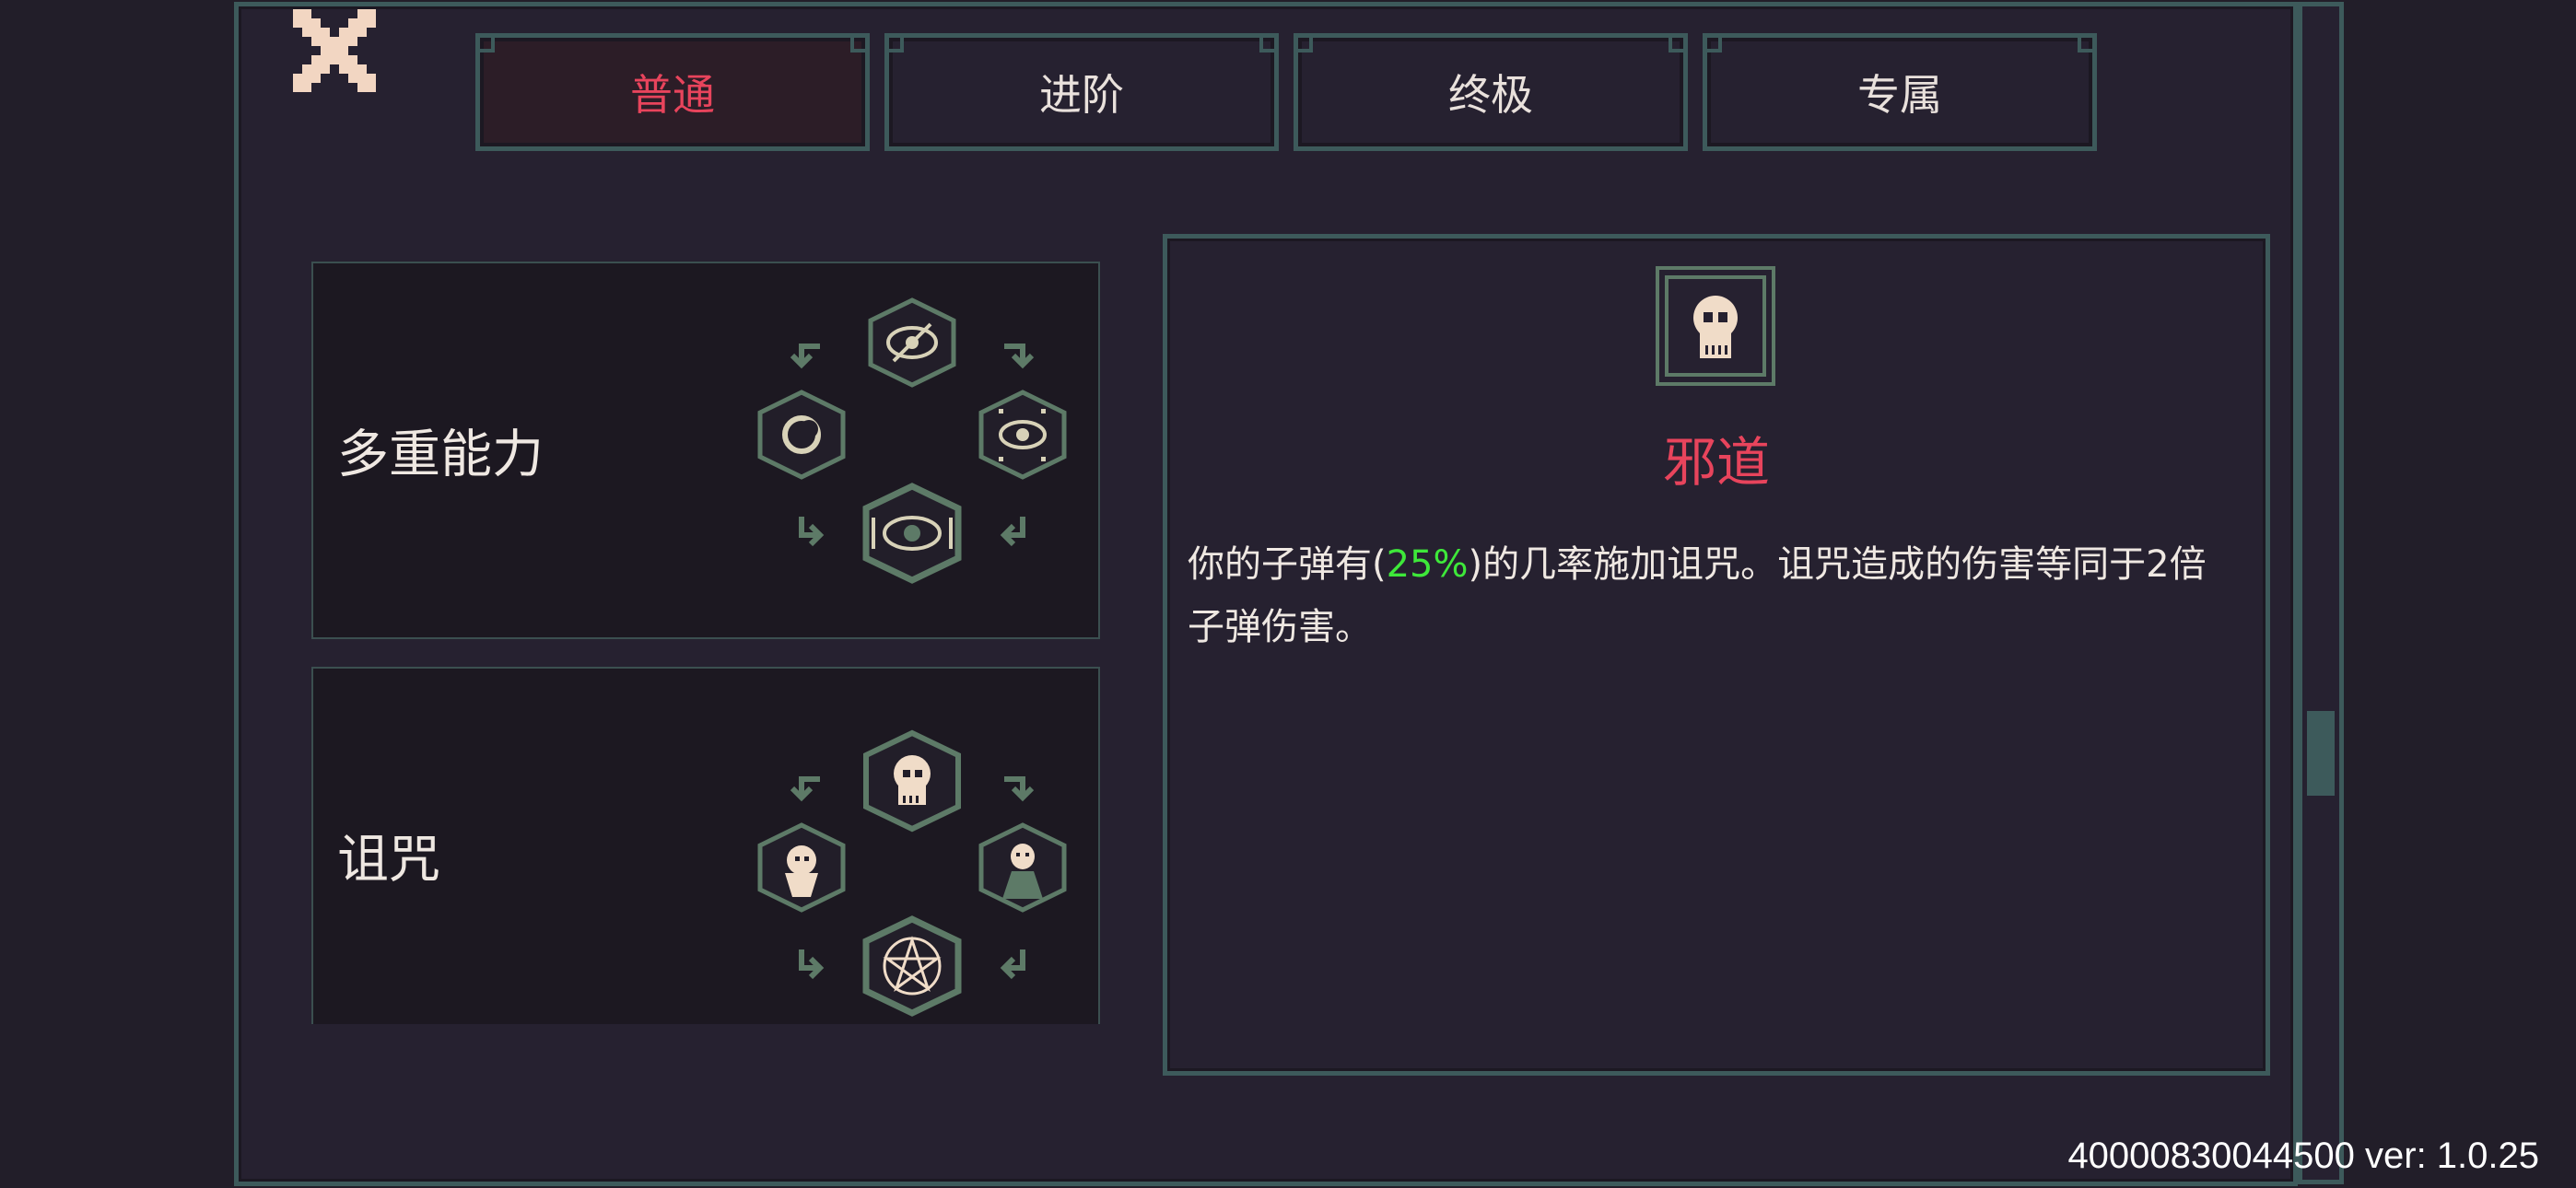 Image resolution: width=2576 pixels, height=1188 pixels. What do you see at coordinates (1022, 867) in the screenshot?
I see `hooded-figure-icon` at bounding box center [1022, 867].